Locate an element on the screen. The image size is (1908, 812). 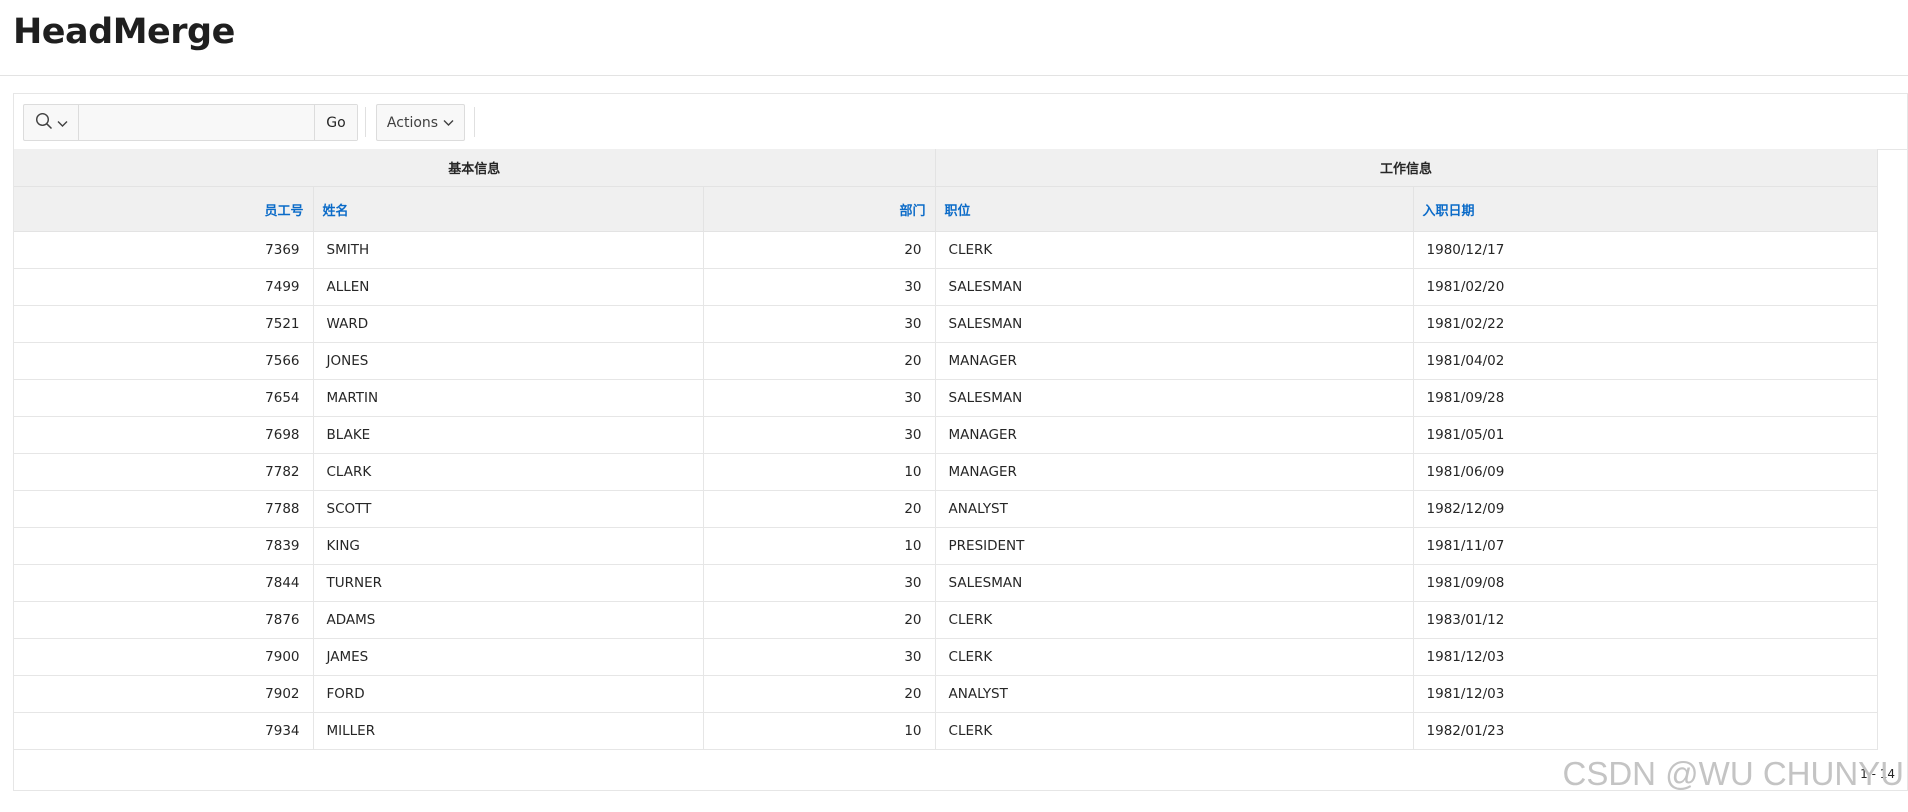
table-row: 7369 SMITH 20 CLERK 1980/12/17 is located at coordinates (946, 250).